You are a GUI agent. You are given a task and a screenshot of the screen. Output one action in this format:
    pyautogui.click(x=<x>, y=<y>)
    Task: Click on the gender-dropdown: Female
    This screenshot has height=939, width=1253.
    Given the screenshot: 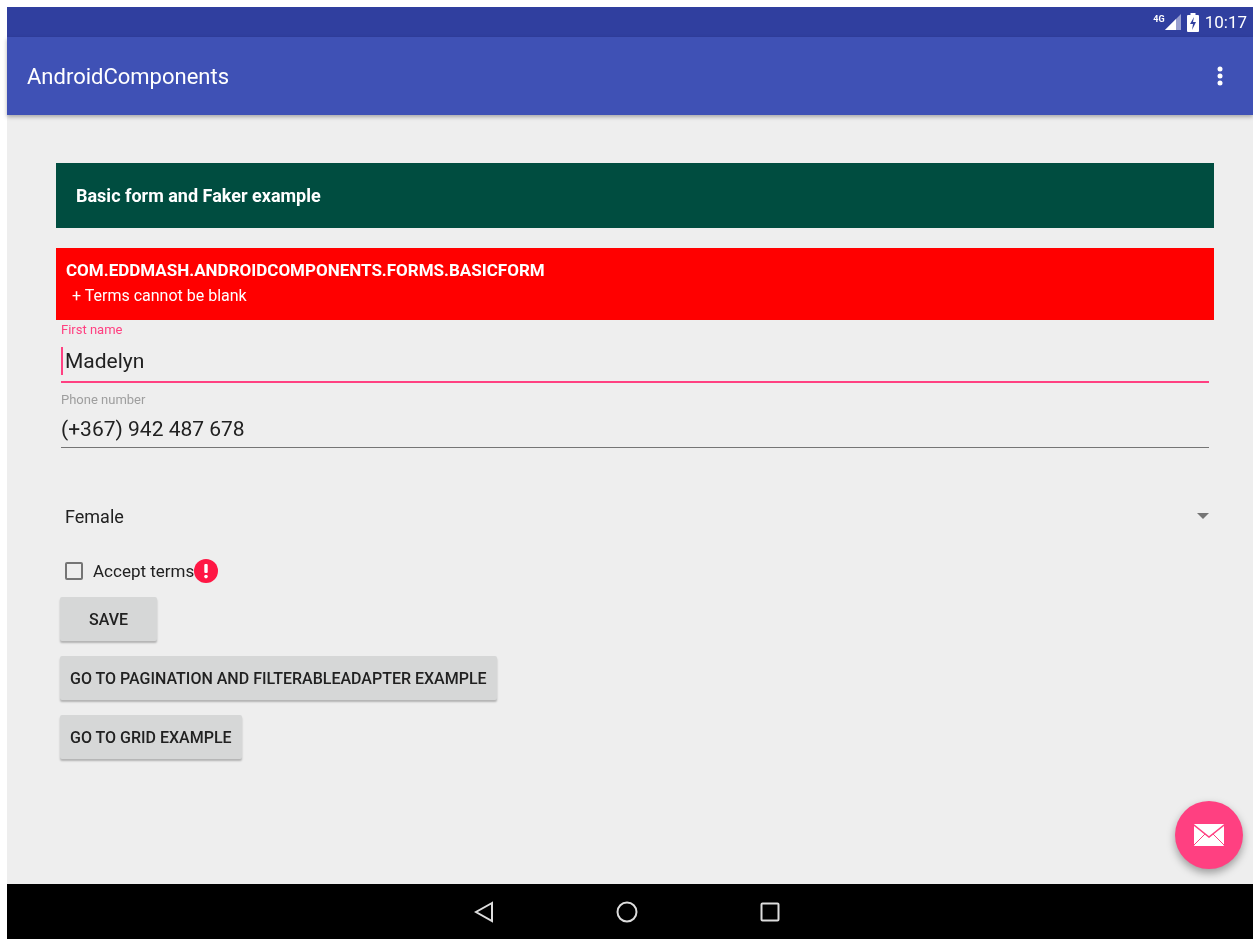 What is the action you would take?
    pyautogui.click(x=635, y=516)
    